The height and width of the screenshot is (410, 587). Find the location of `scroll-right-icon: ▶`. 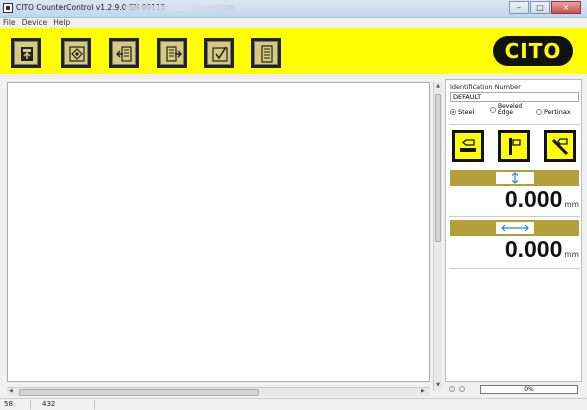

scroll-right-icon: ▶ is located at coordinates (423, 391).